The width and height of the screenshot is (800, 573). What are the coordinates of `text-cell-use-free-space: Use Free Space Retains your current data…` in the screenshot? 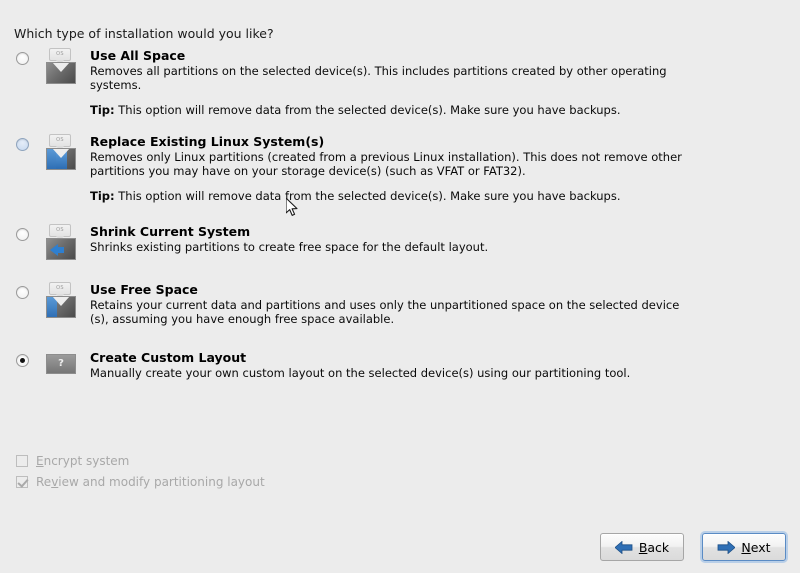 It's located at (445, 304).